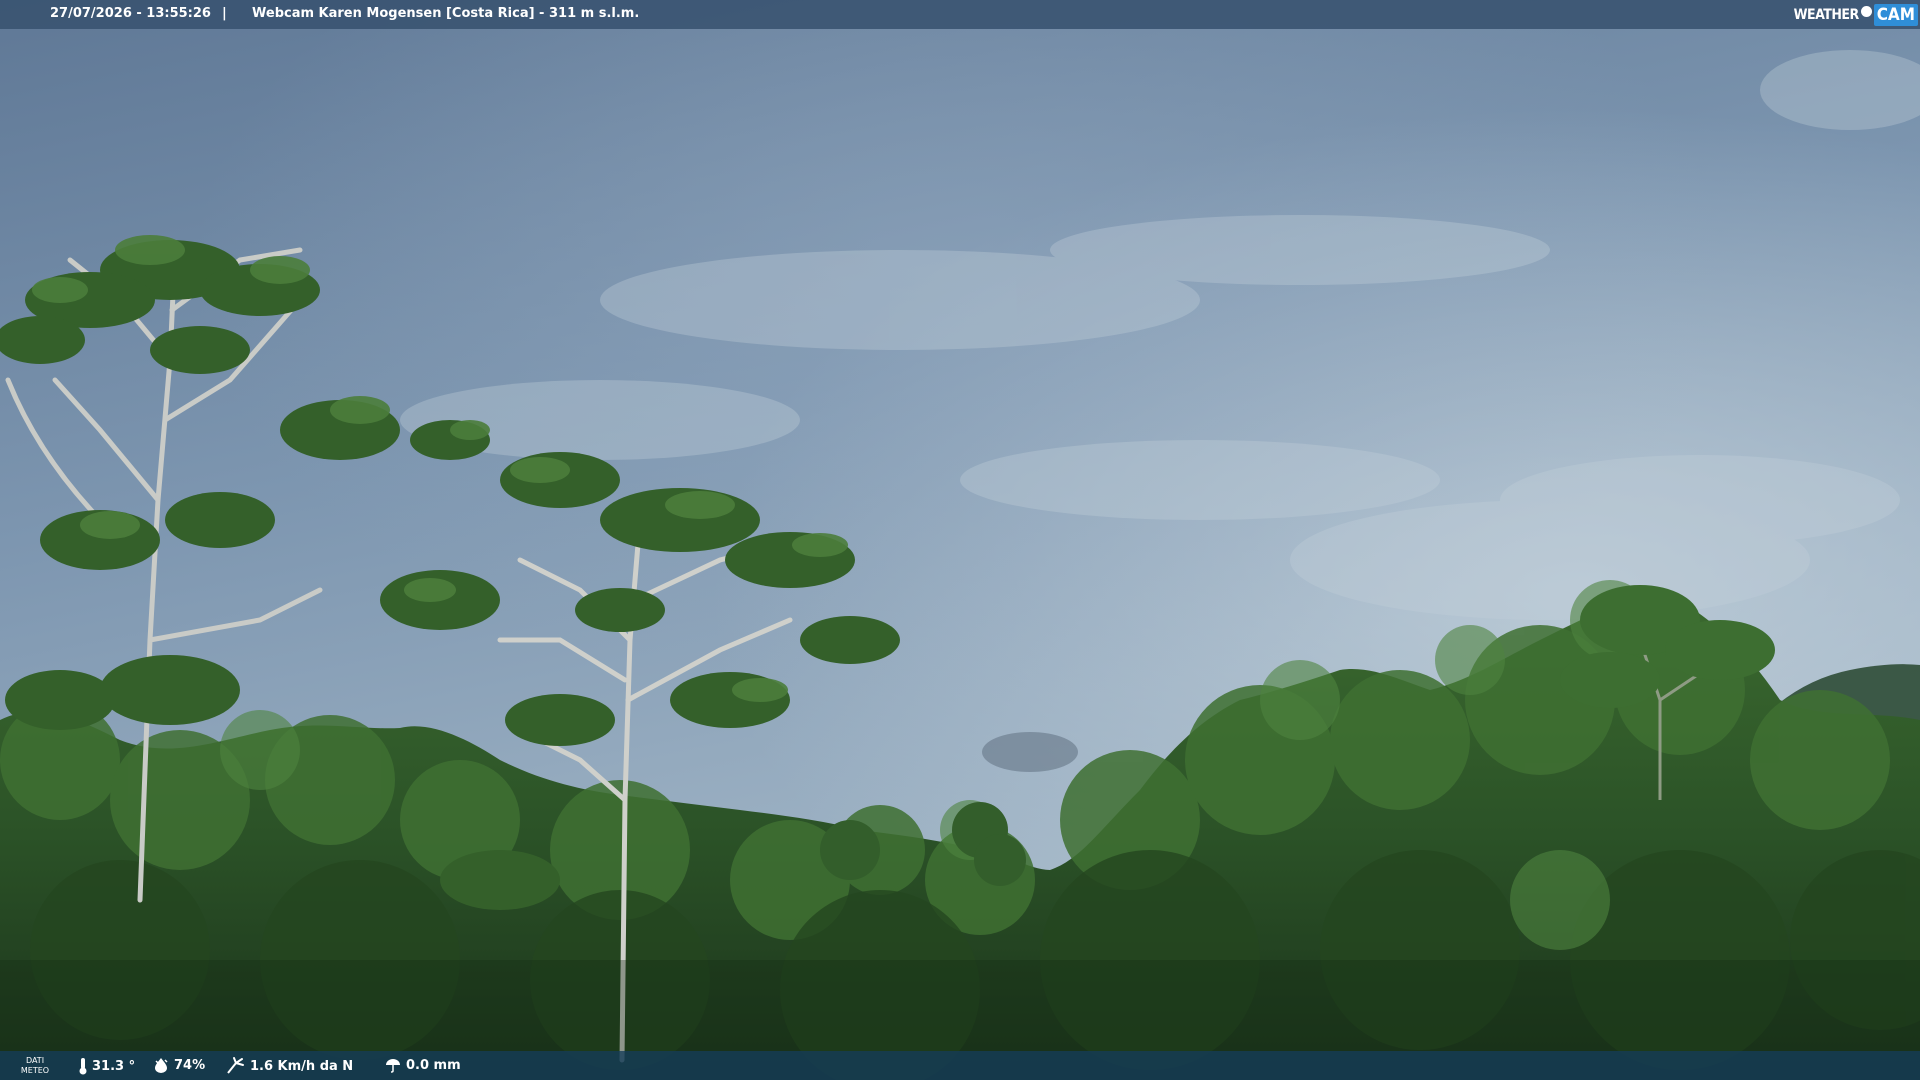  I want to click on meteo-label: DATI METEO, so click(35, 1066).